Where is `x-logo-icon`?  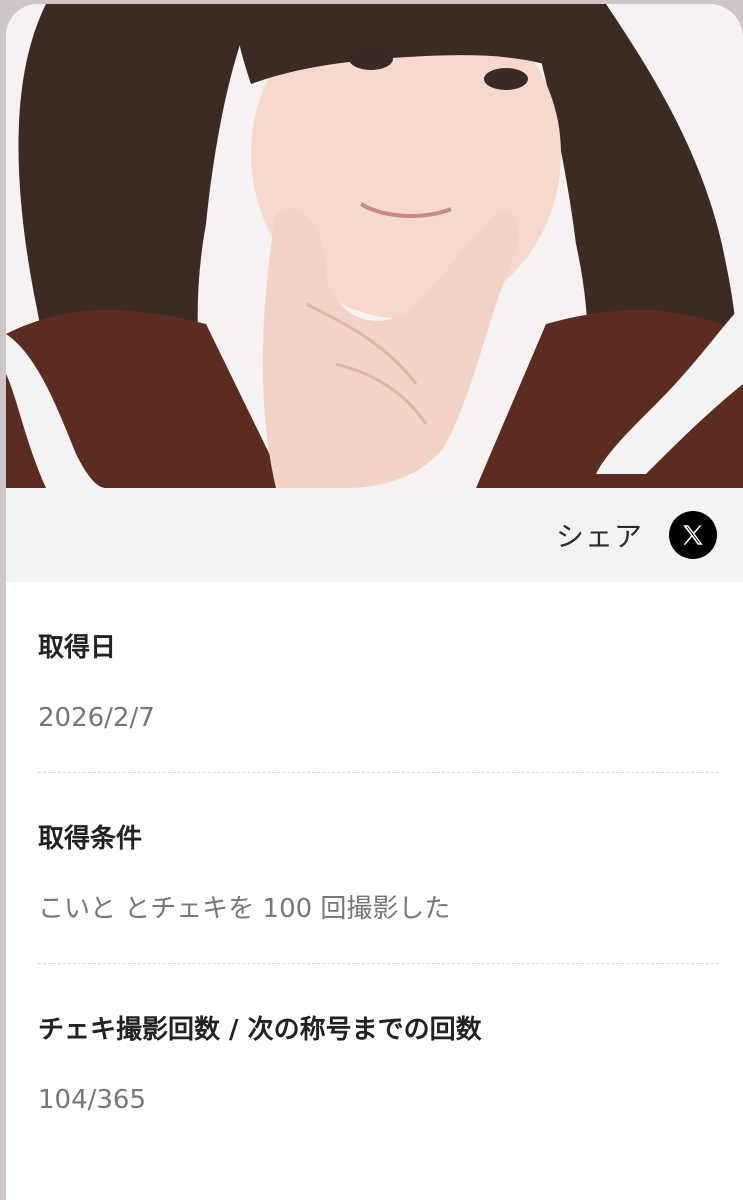 x-logo-icon is located at coordinates (693, 535).